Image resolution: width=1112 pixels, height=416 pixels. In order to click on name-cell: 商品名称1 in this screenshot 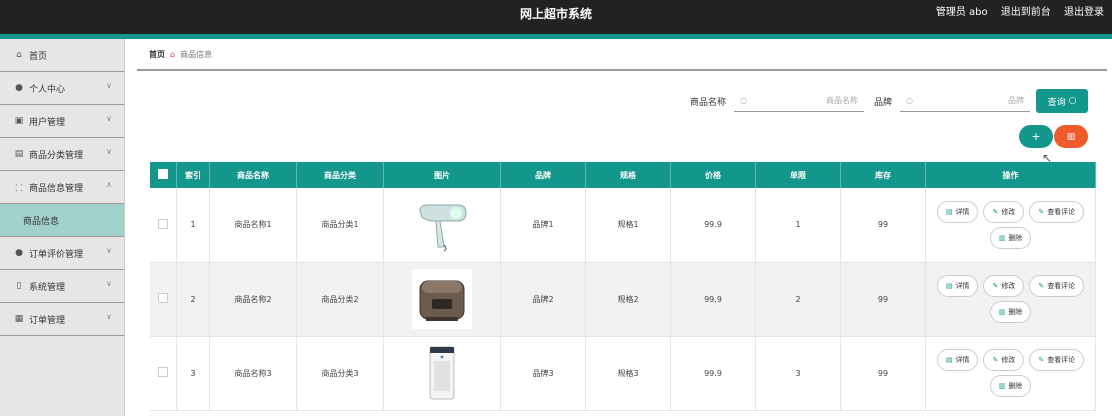, I will do `click(253, 225)`.